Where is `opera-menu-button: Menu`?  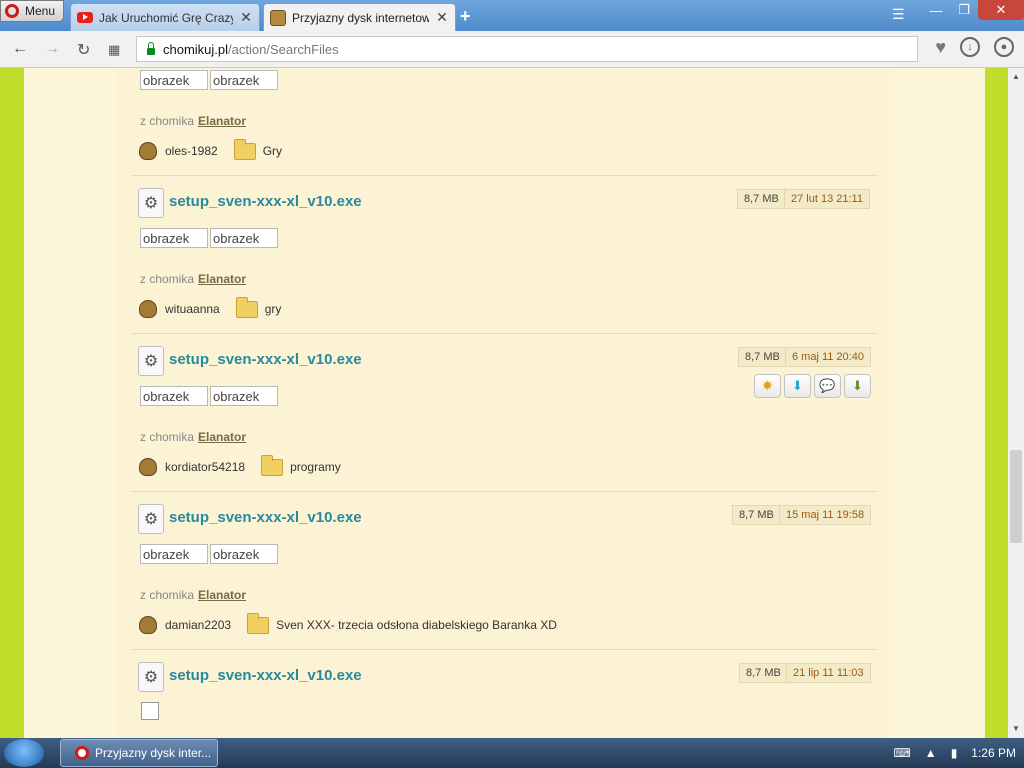 opera-menu-button: Menu is located at coordinates (32, 11).